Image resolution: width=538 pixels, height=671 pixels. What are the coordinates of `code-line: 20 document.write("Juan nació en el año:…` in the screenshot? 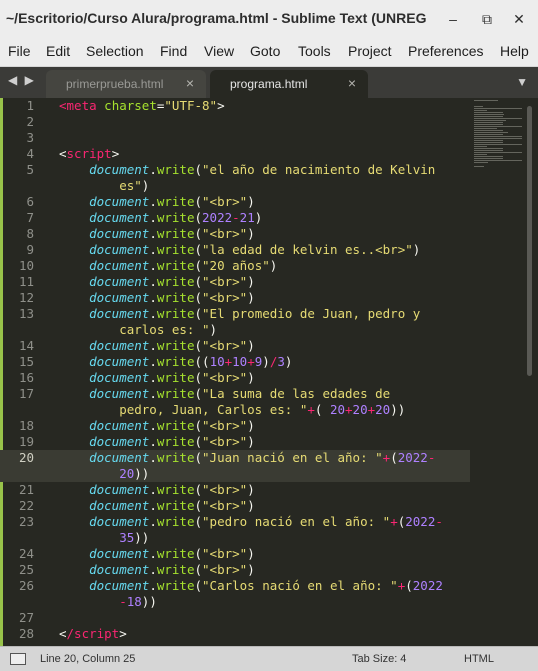 It's located at (235, 458).